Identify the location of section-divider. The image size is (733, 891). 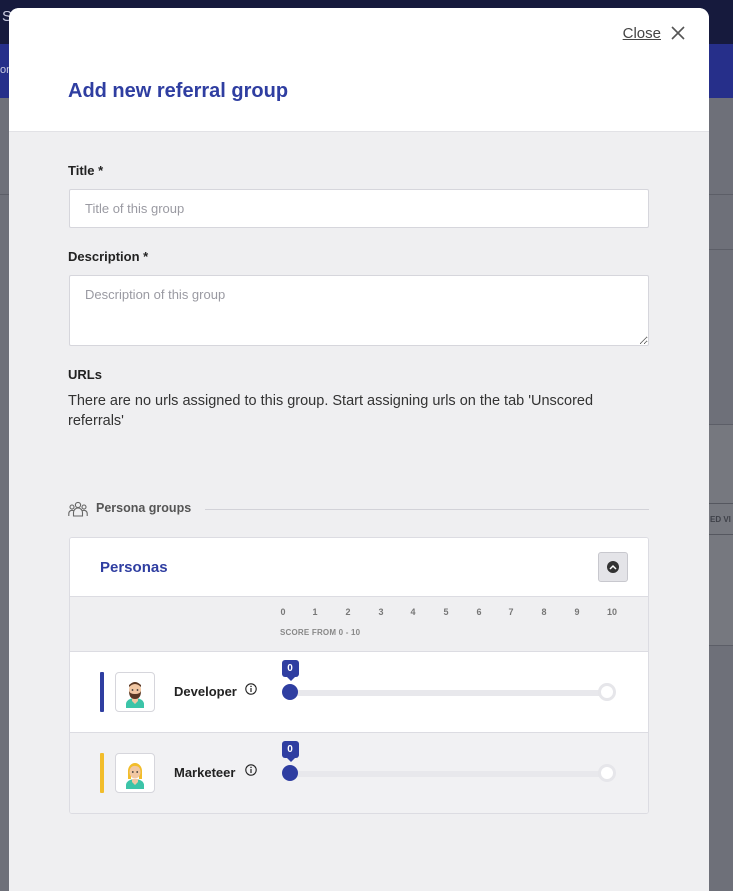
(427, 509).